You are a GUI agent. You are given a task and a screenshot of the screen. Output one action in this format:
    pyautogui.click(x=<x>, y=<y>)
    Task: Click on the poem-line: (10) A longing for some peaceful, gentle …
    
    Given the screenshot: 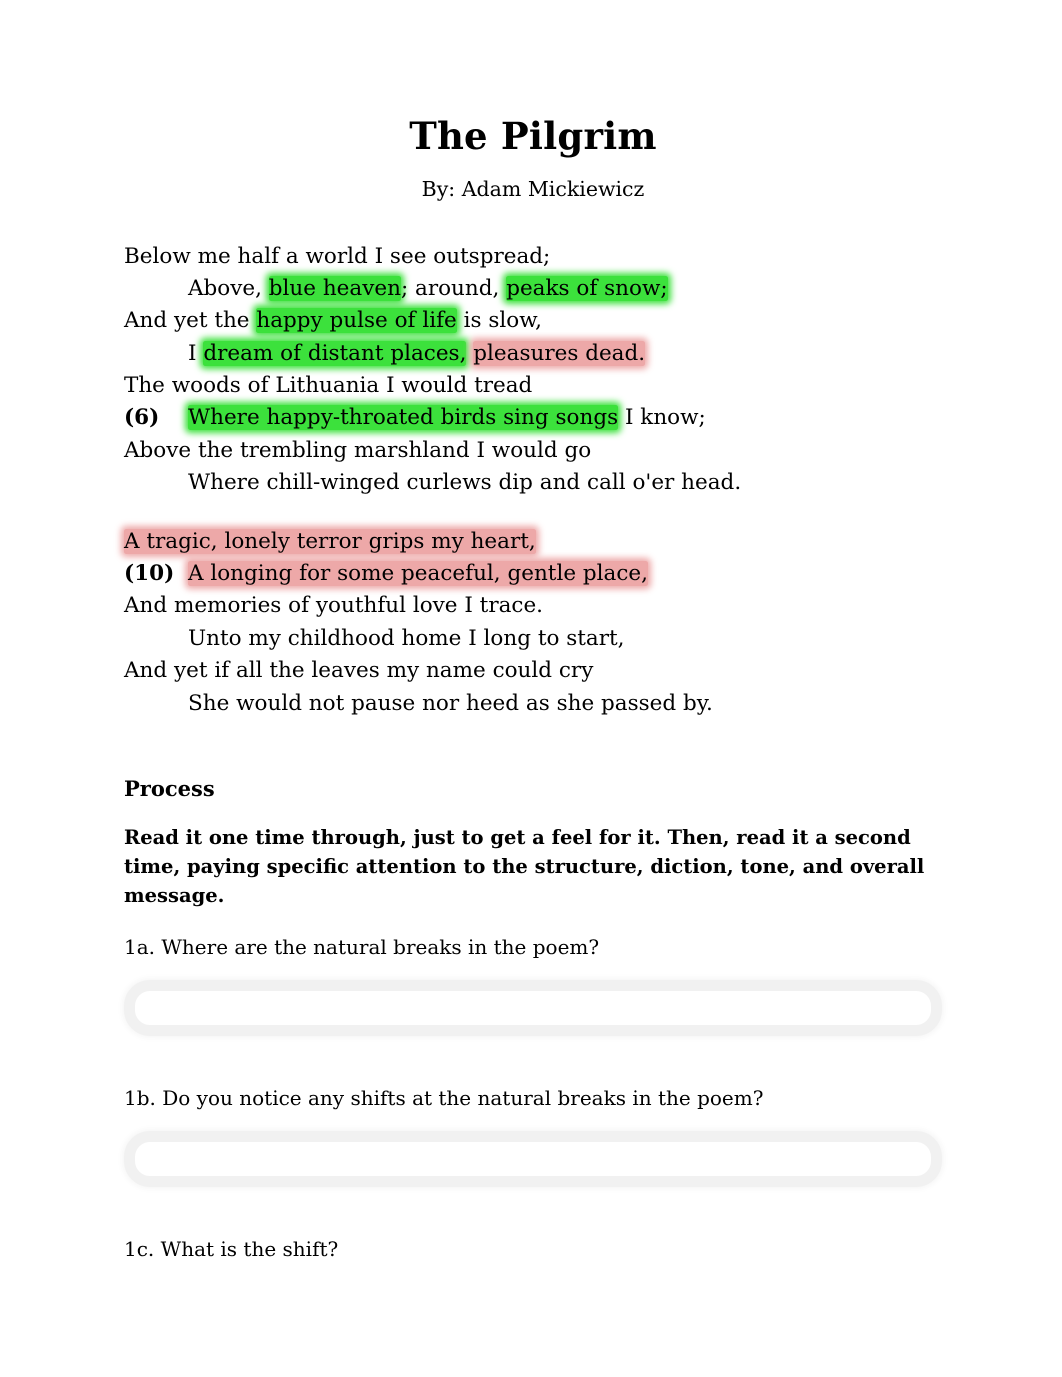 What is the action you would take?
    pyautogui.click(x=533, y=574)
    